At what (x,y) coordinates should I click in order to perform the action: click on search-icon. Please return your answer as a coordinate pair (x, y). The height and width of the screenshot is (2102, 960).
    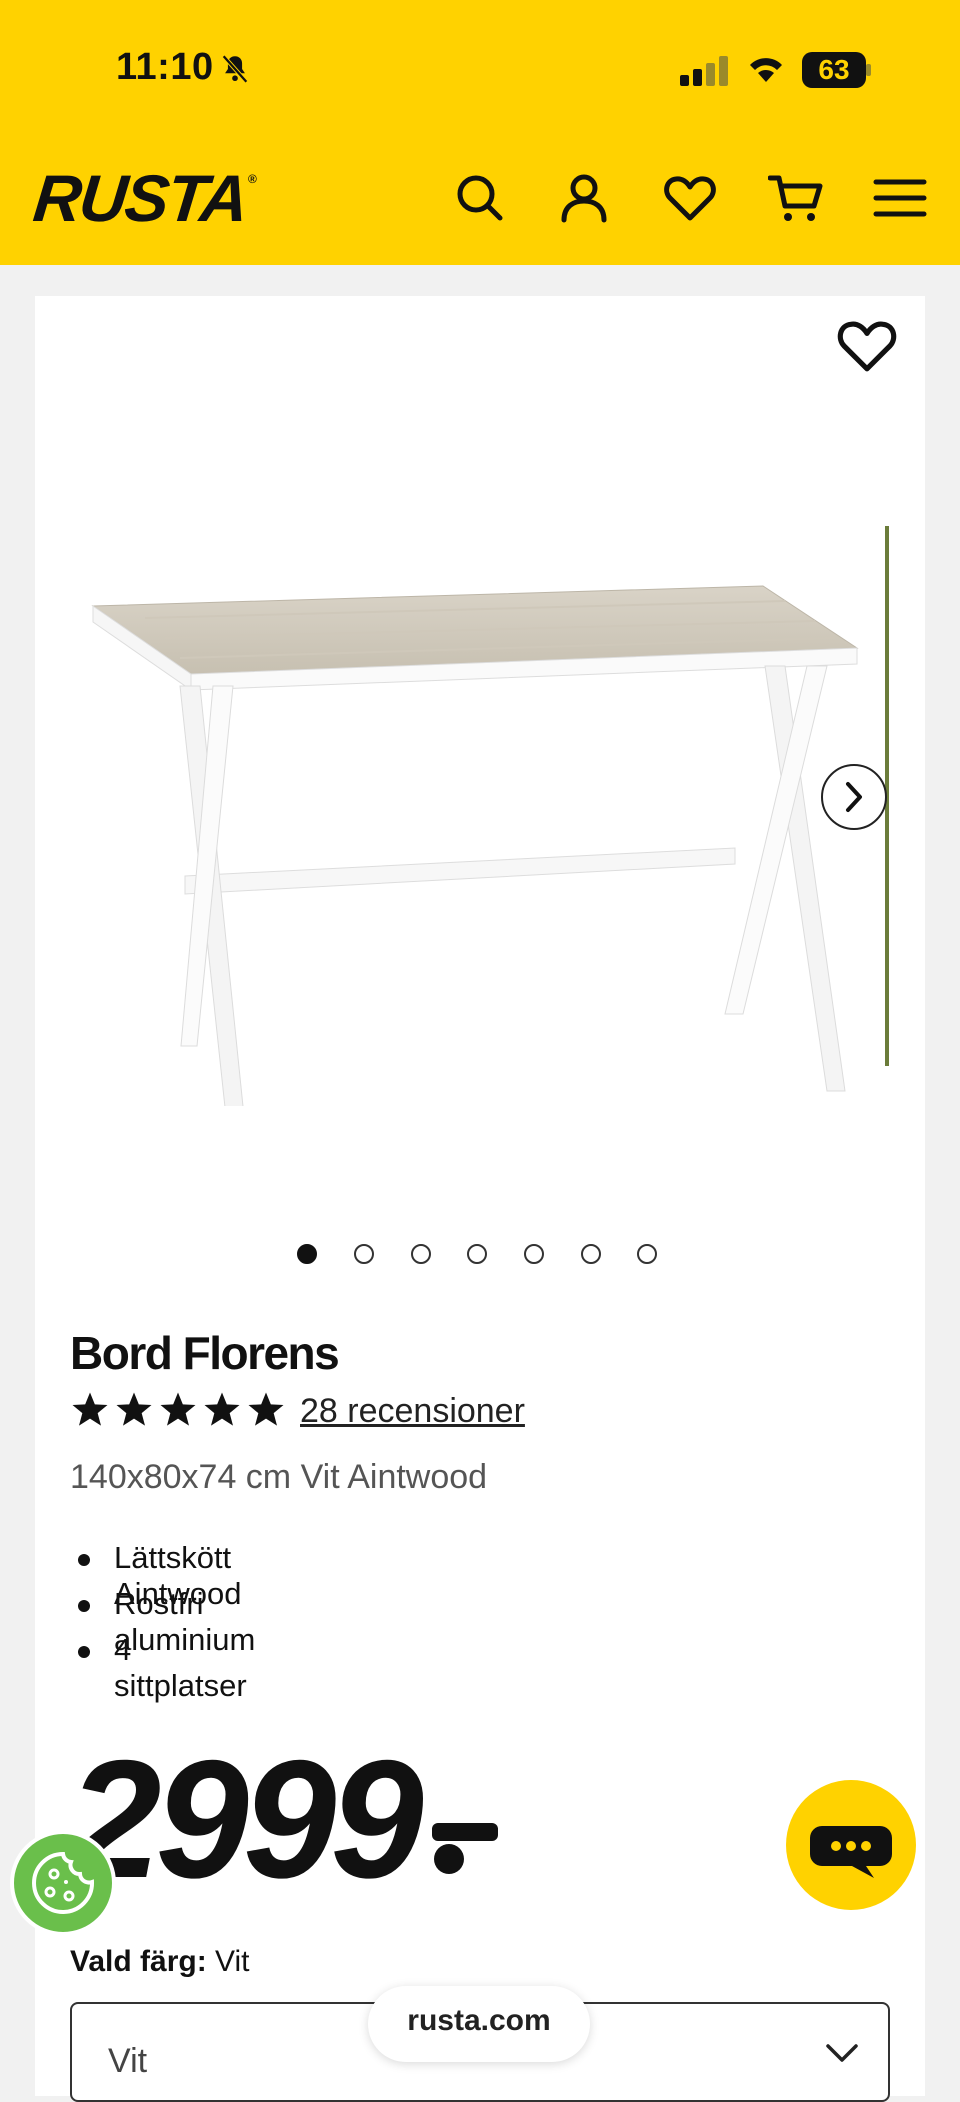
    Looking at the image, I should click on (480, 198).